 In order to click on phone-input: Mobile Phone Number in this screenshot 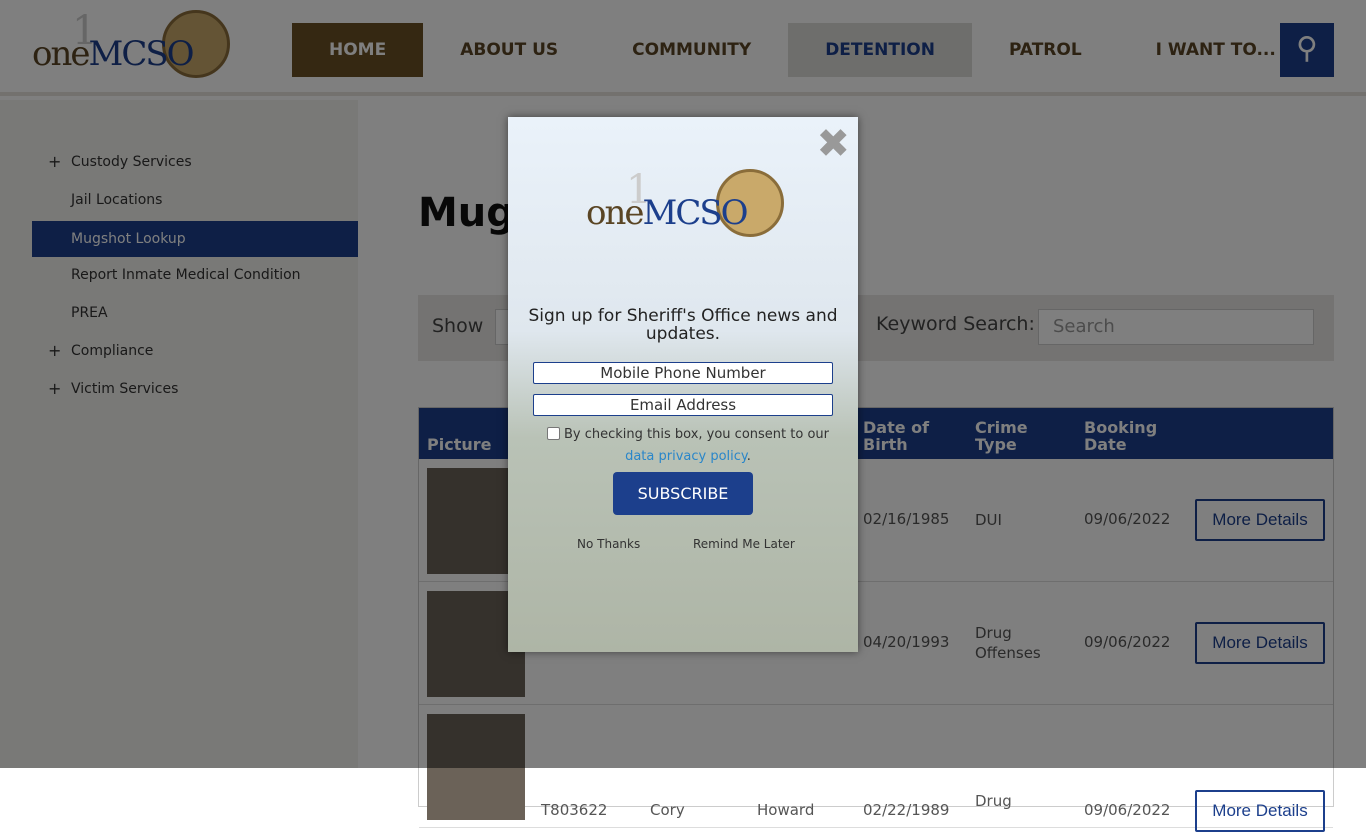, I will do `click(683, 373)`.